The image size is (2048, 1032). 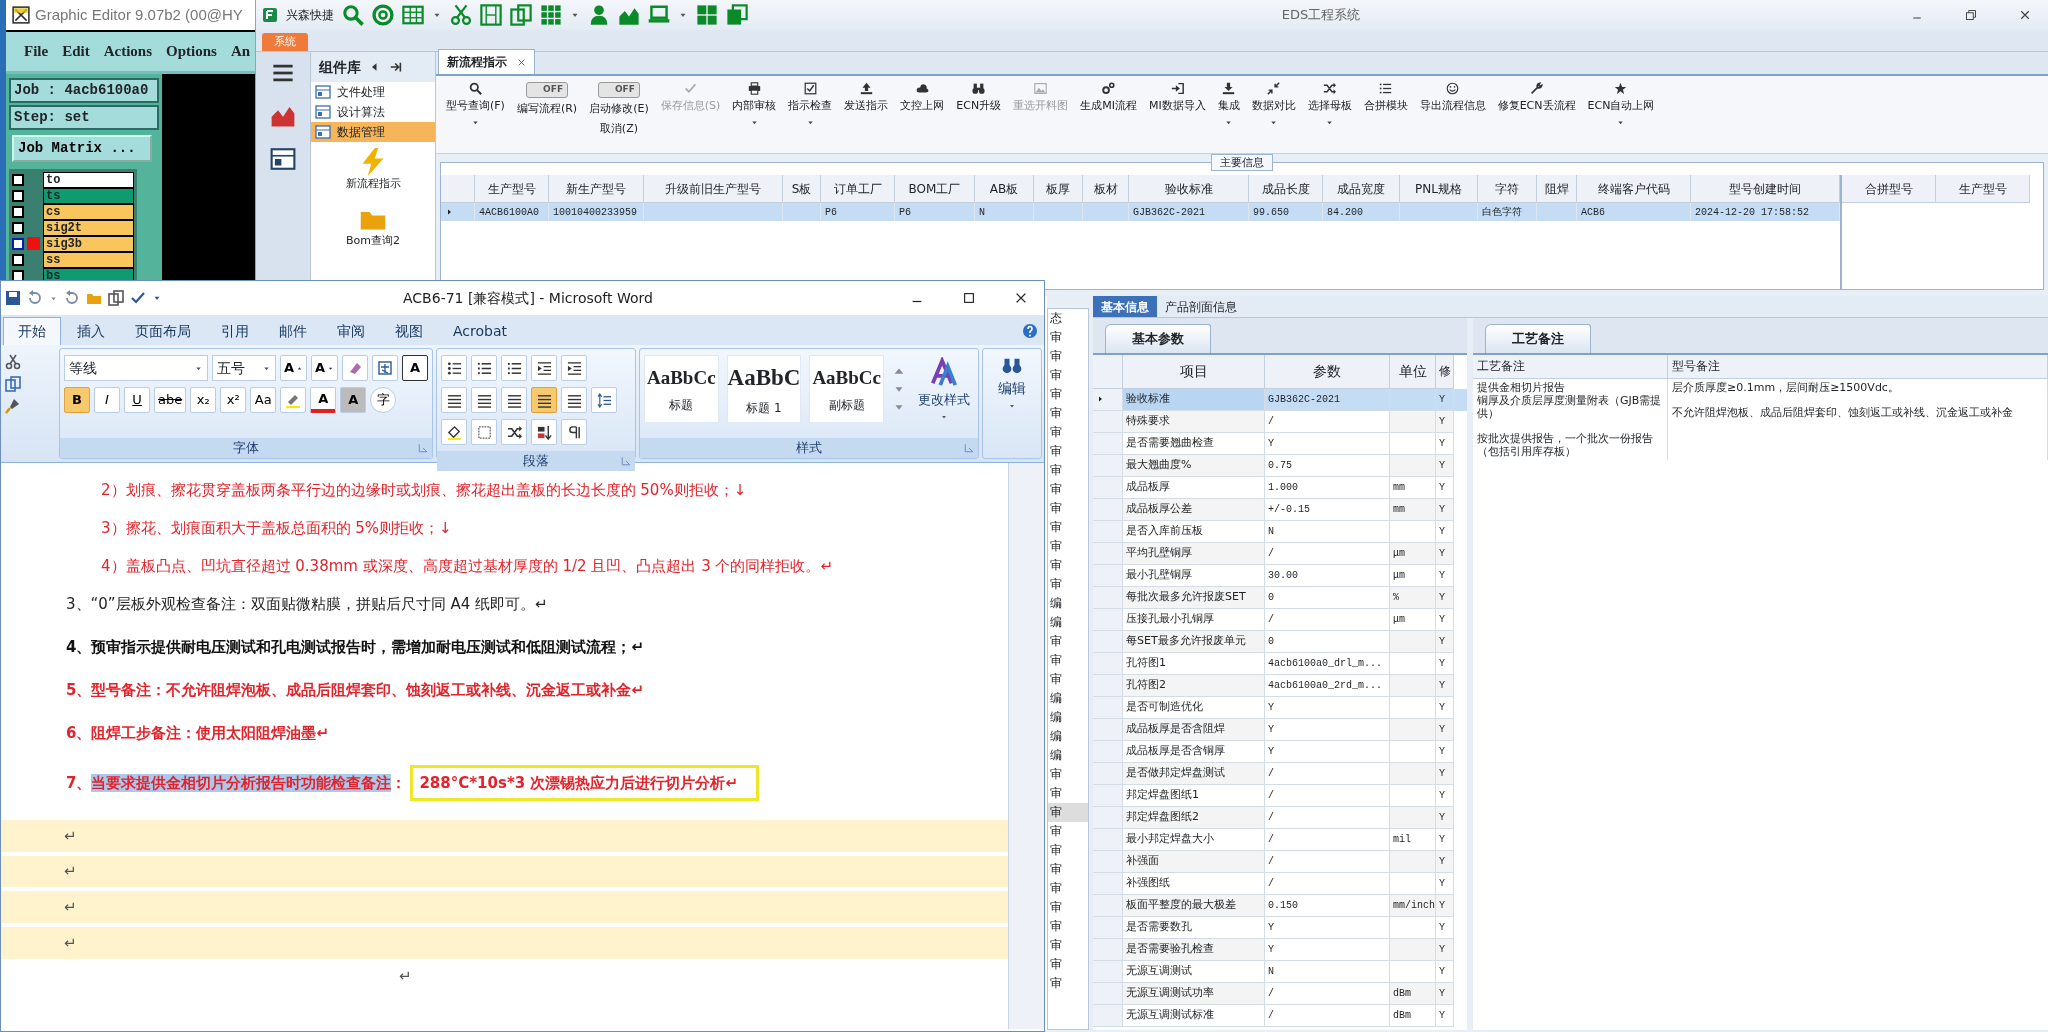 I want to click on table-row: 是否需要翘曲检查 Y Y, so click(x=1280, y=443).